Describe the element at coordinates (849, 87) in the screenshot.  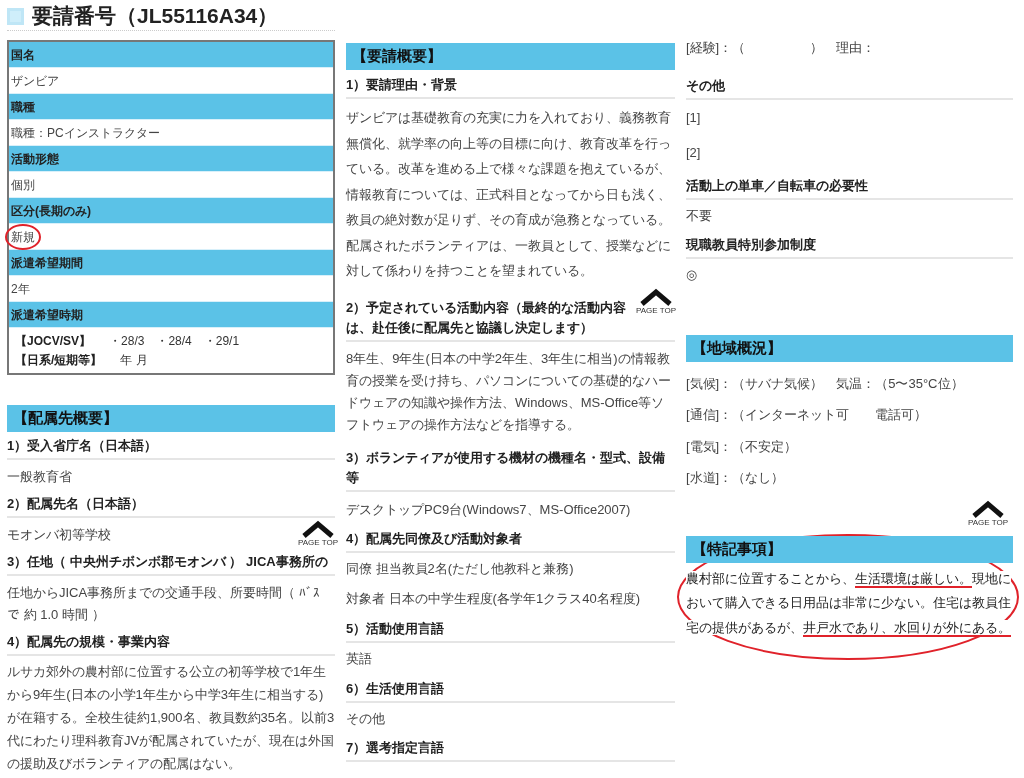
I see `section-heading: その他` at that location.